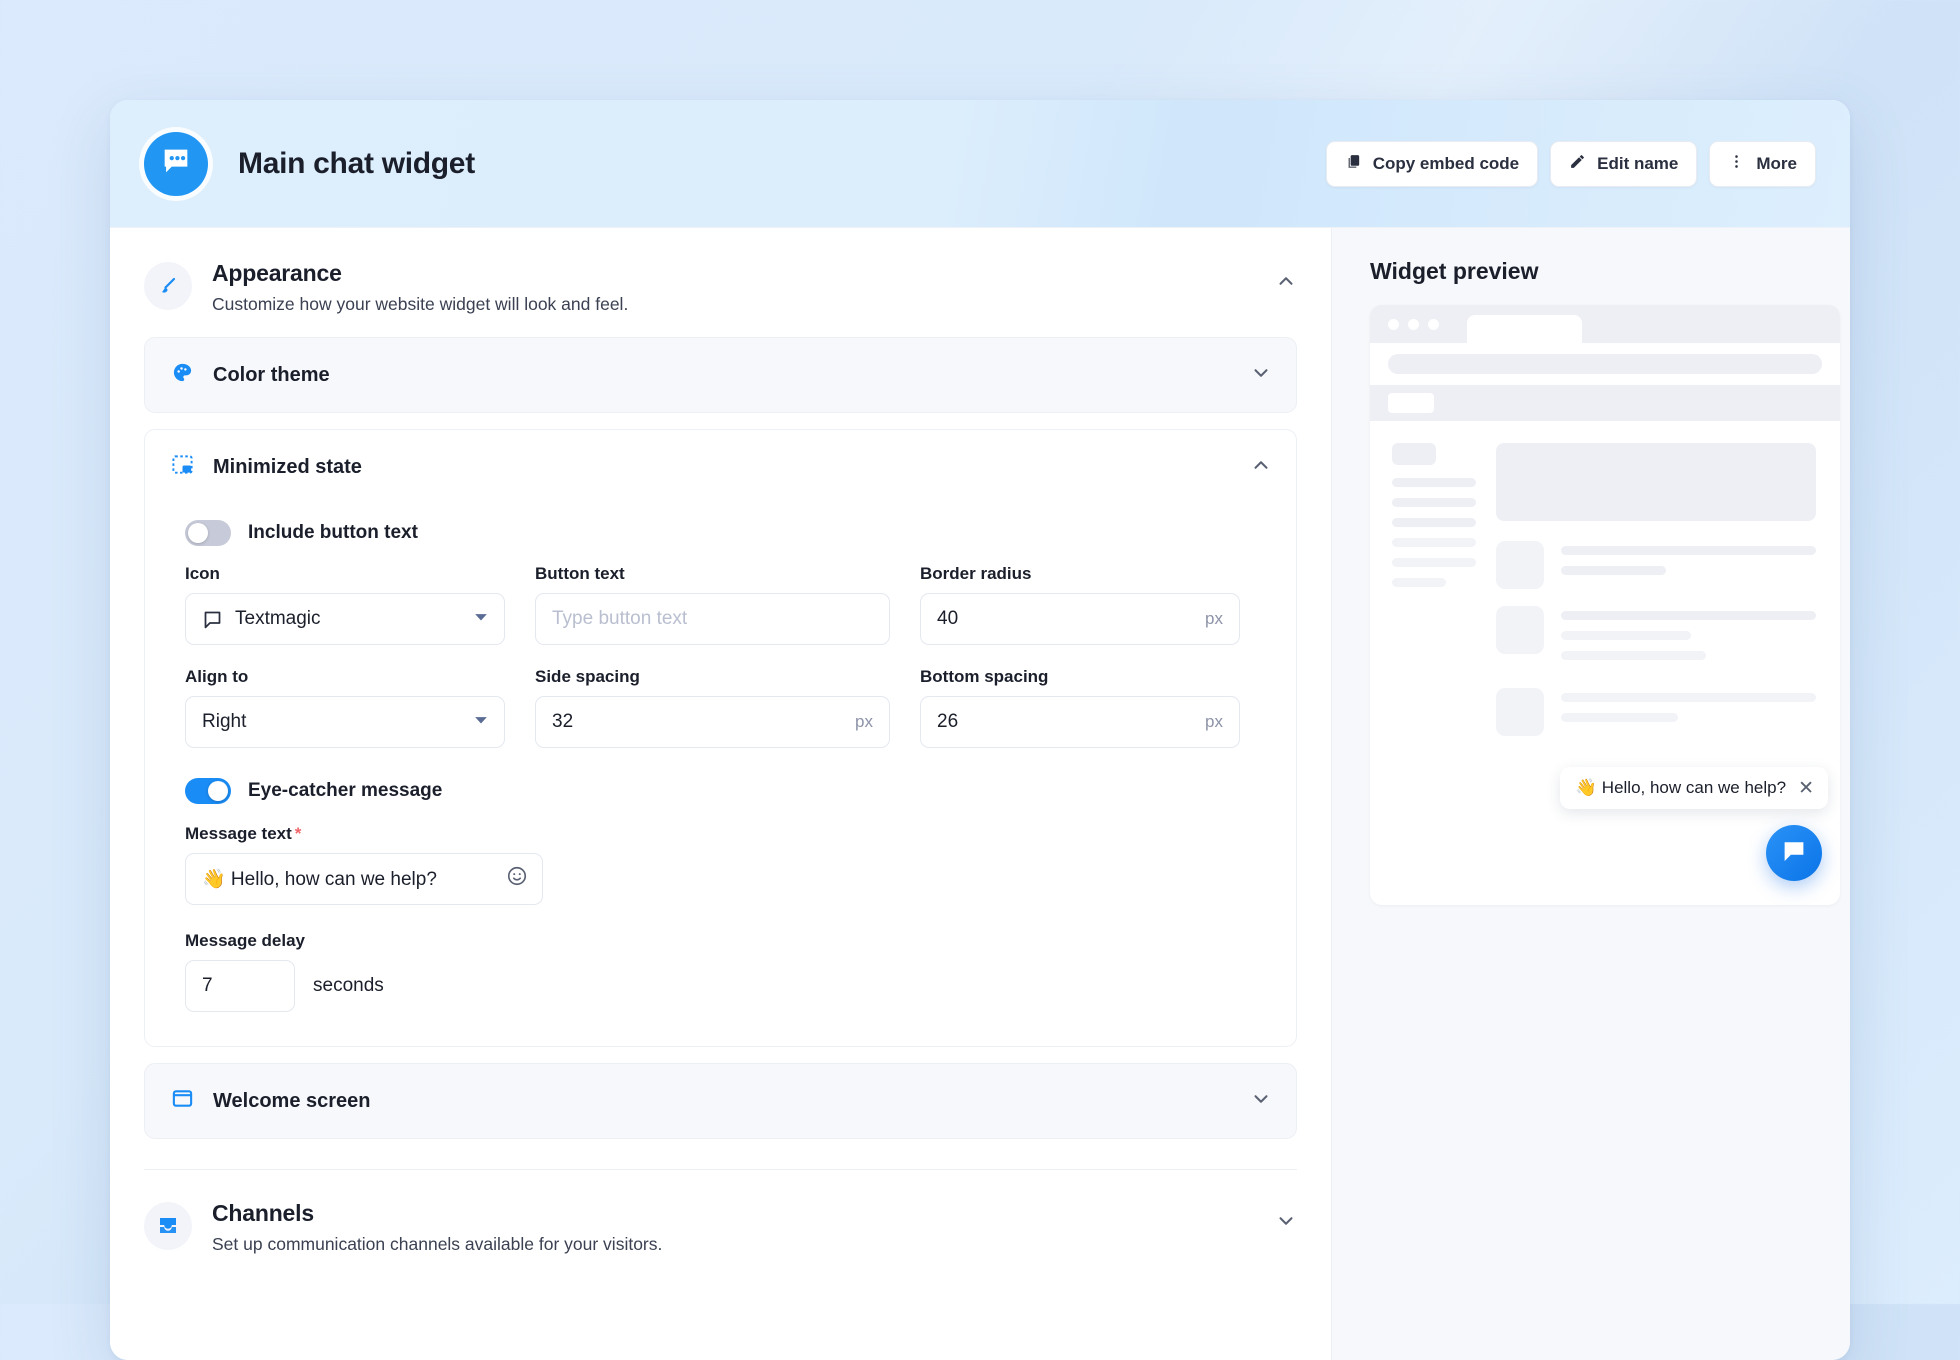  I want to click on icon-select-value: Textmagic, so click(278, 618).